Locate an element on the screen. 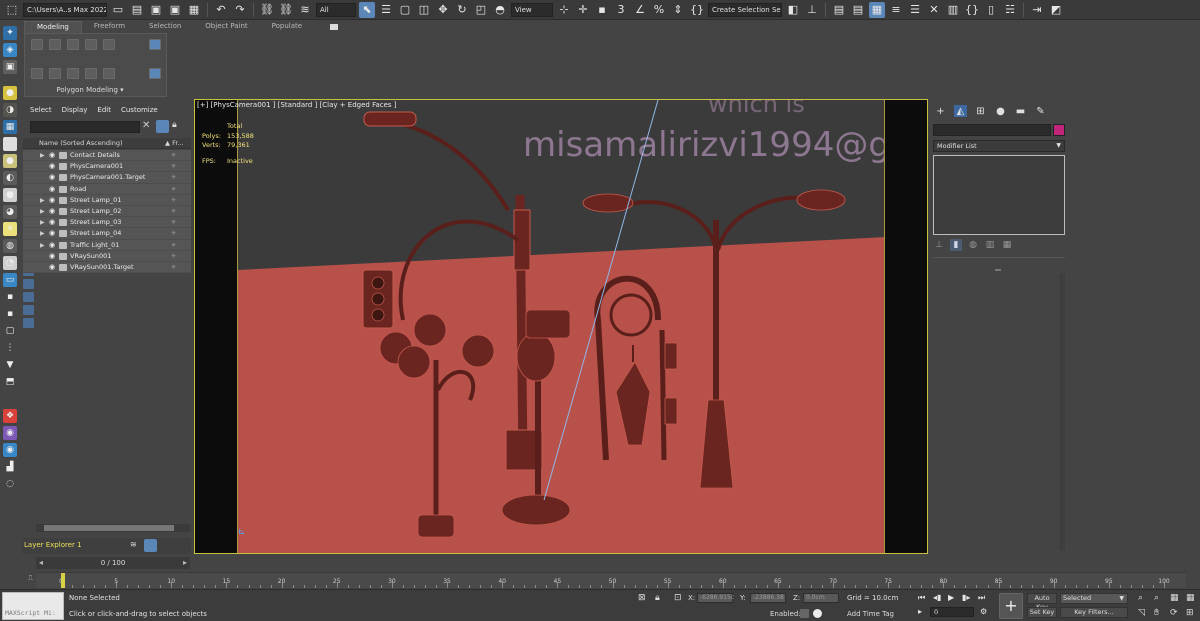 This screenshot has width=1200, height=621. traffic-light is located at coordinates (378, 299).